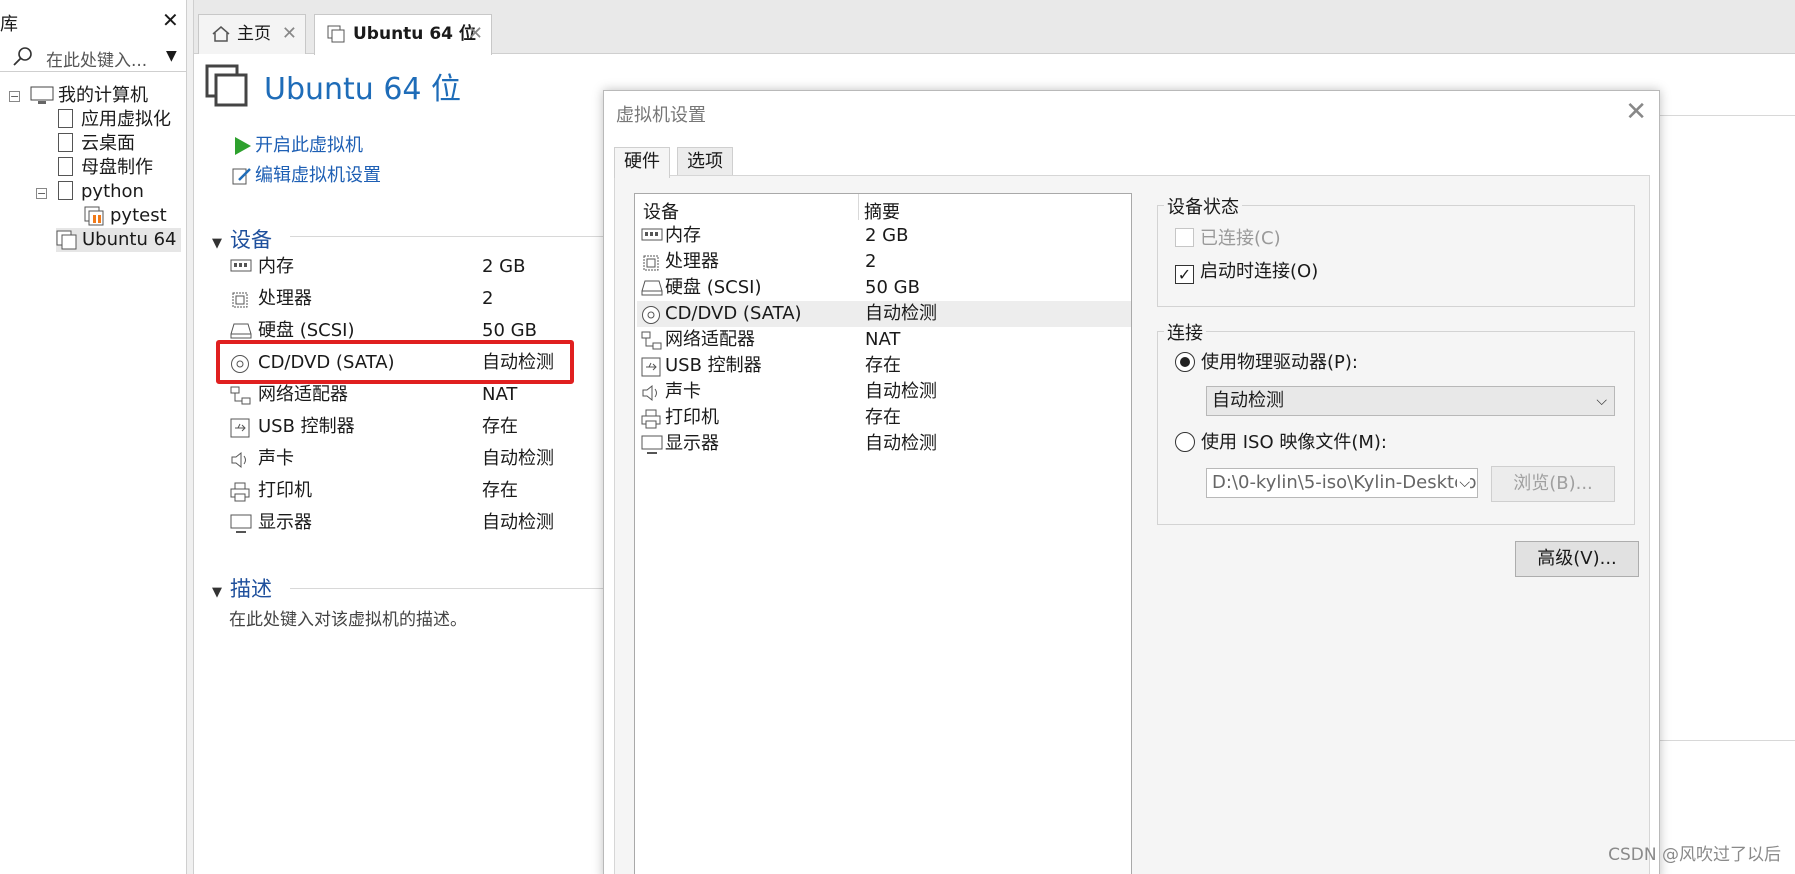 The height and width of the screenshot is (874, 1795). What do you see at coordinates (1185, 442) in the screenshot?
I see `radio-unselected-icon` at bounding box center [1185, 442].